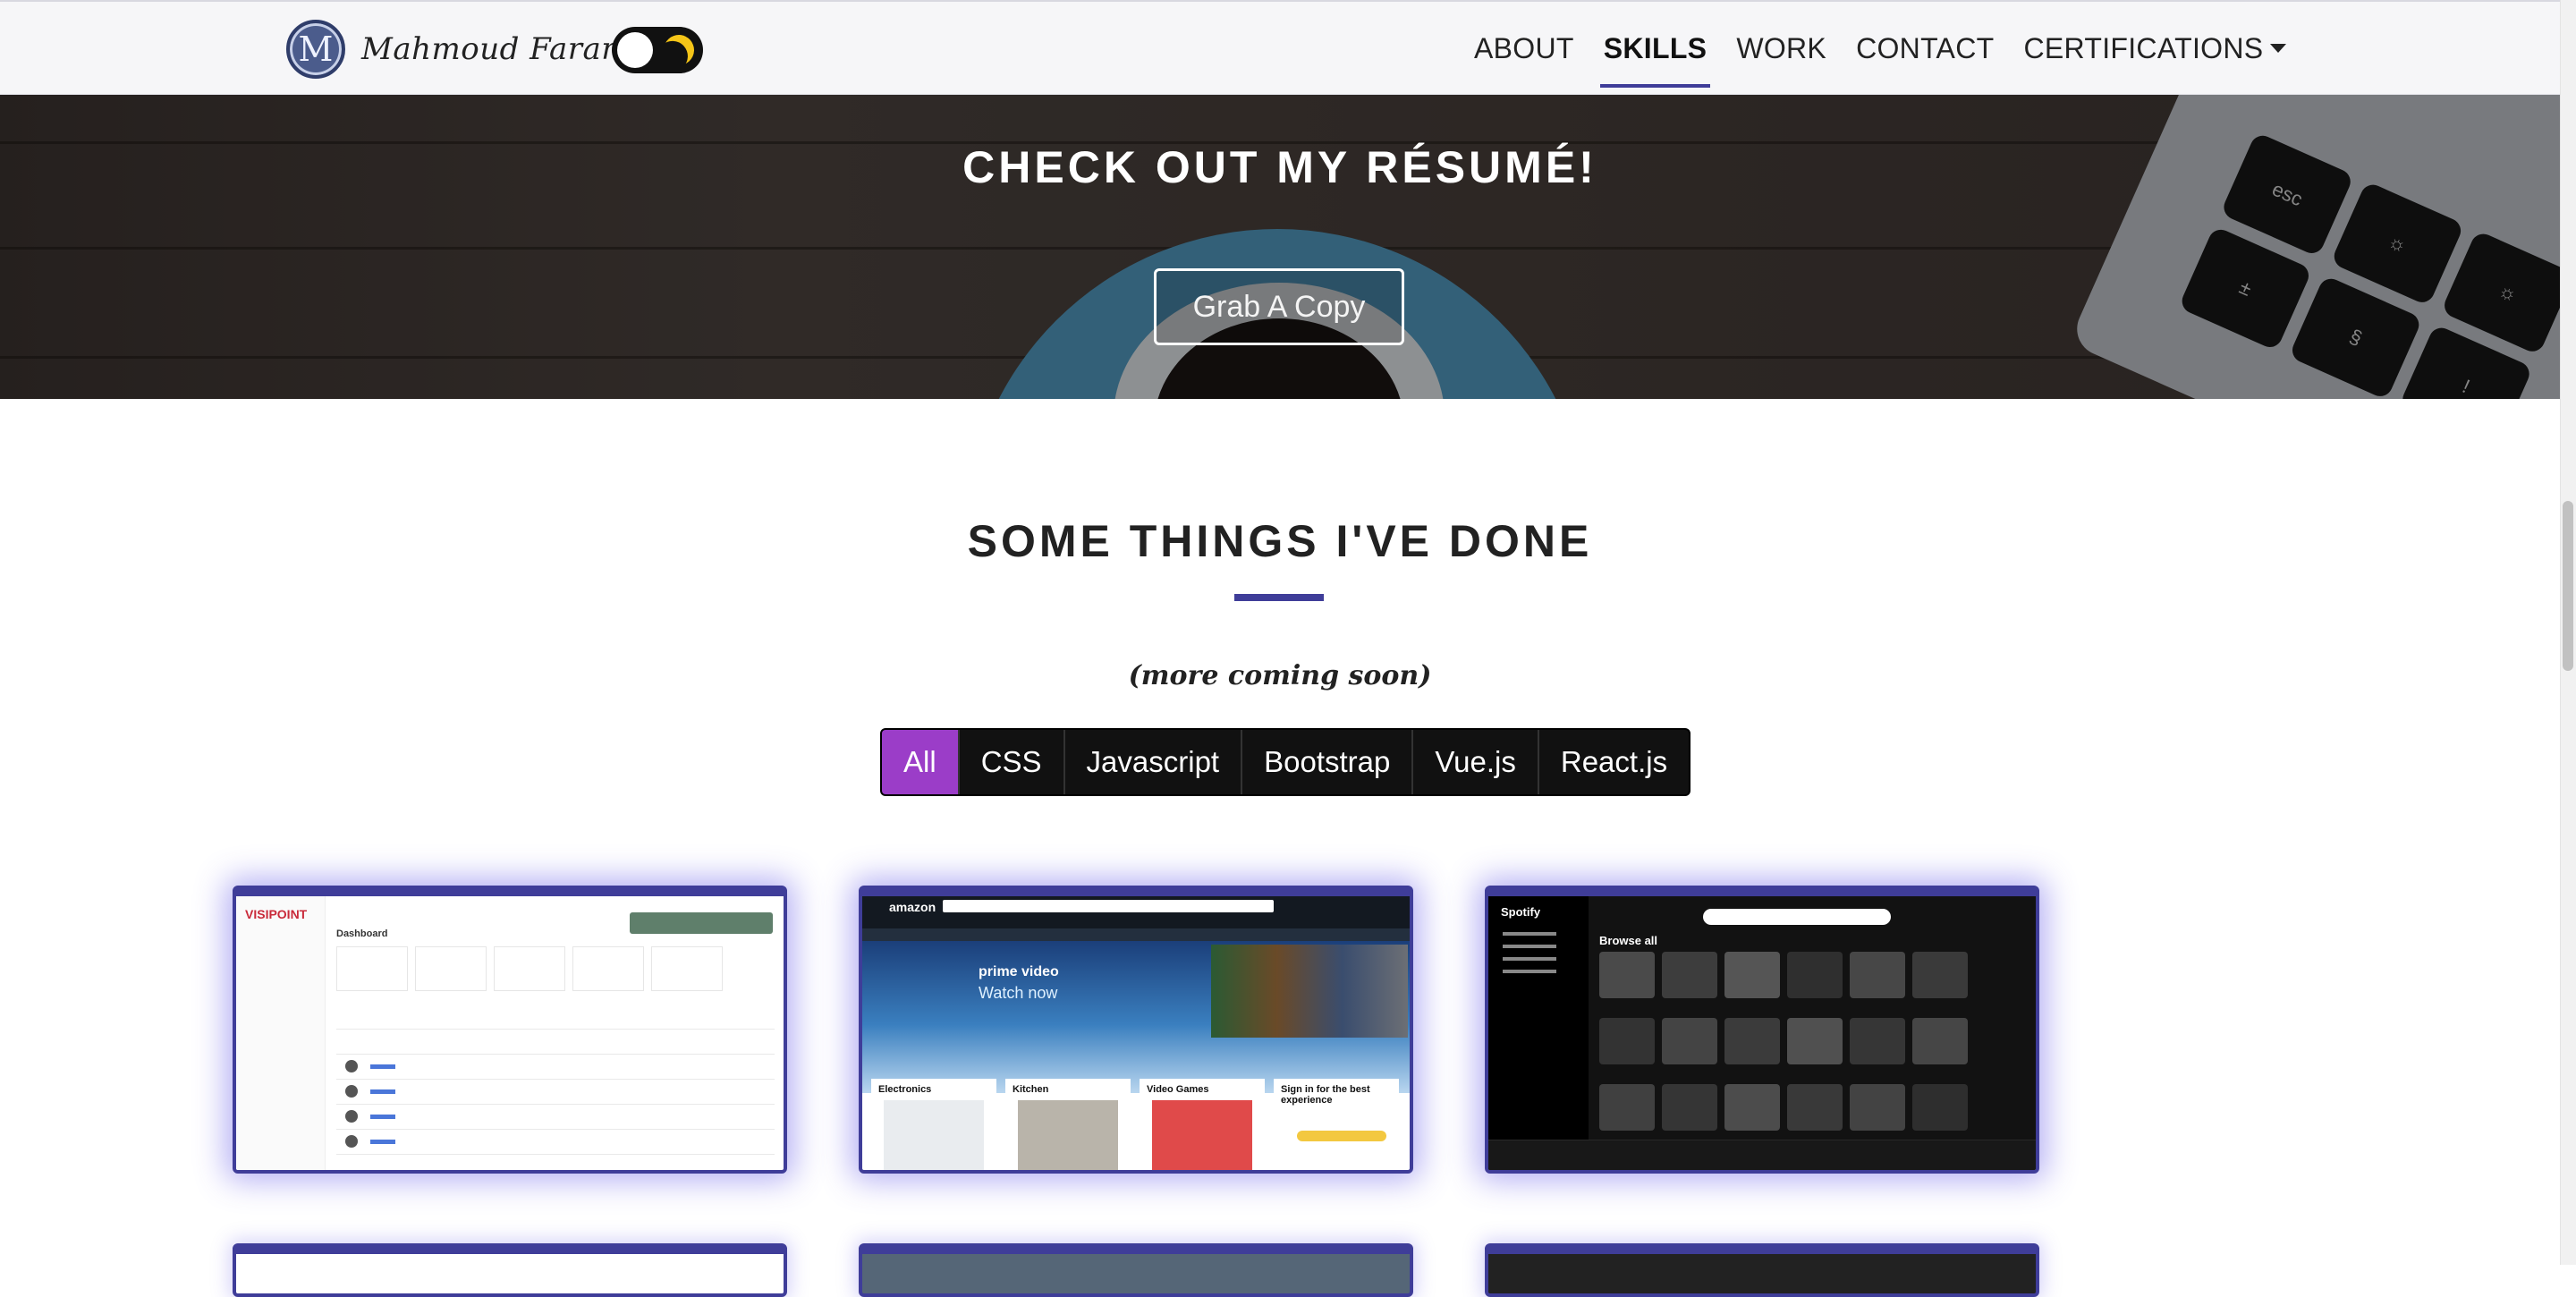 Image resolution: width=2576 pixels, height=1297 pixels. Describe the element at coordinates (1108, 906) in the screenshot. I see `amazon-search-bar` at that location.